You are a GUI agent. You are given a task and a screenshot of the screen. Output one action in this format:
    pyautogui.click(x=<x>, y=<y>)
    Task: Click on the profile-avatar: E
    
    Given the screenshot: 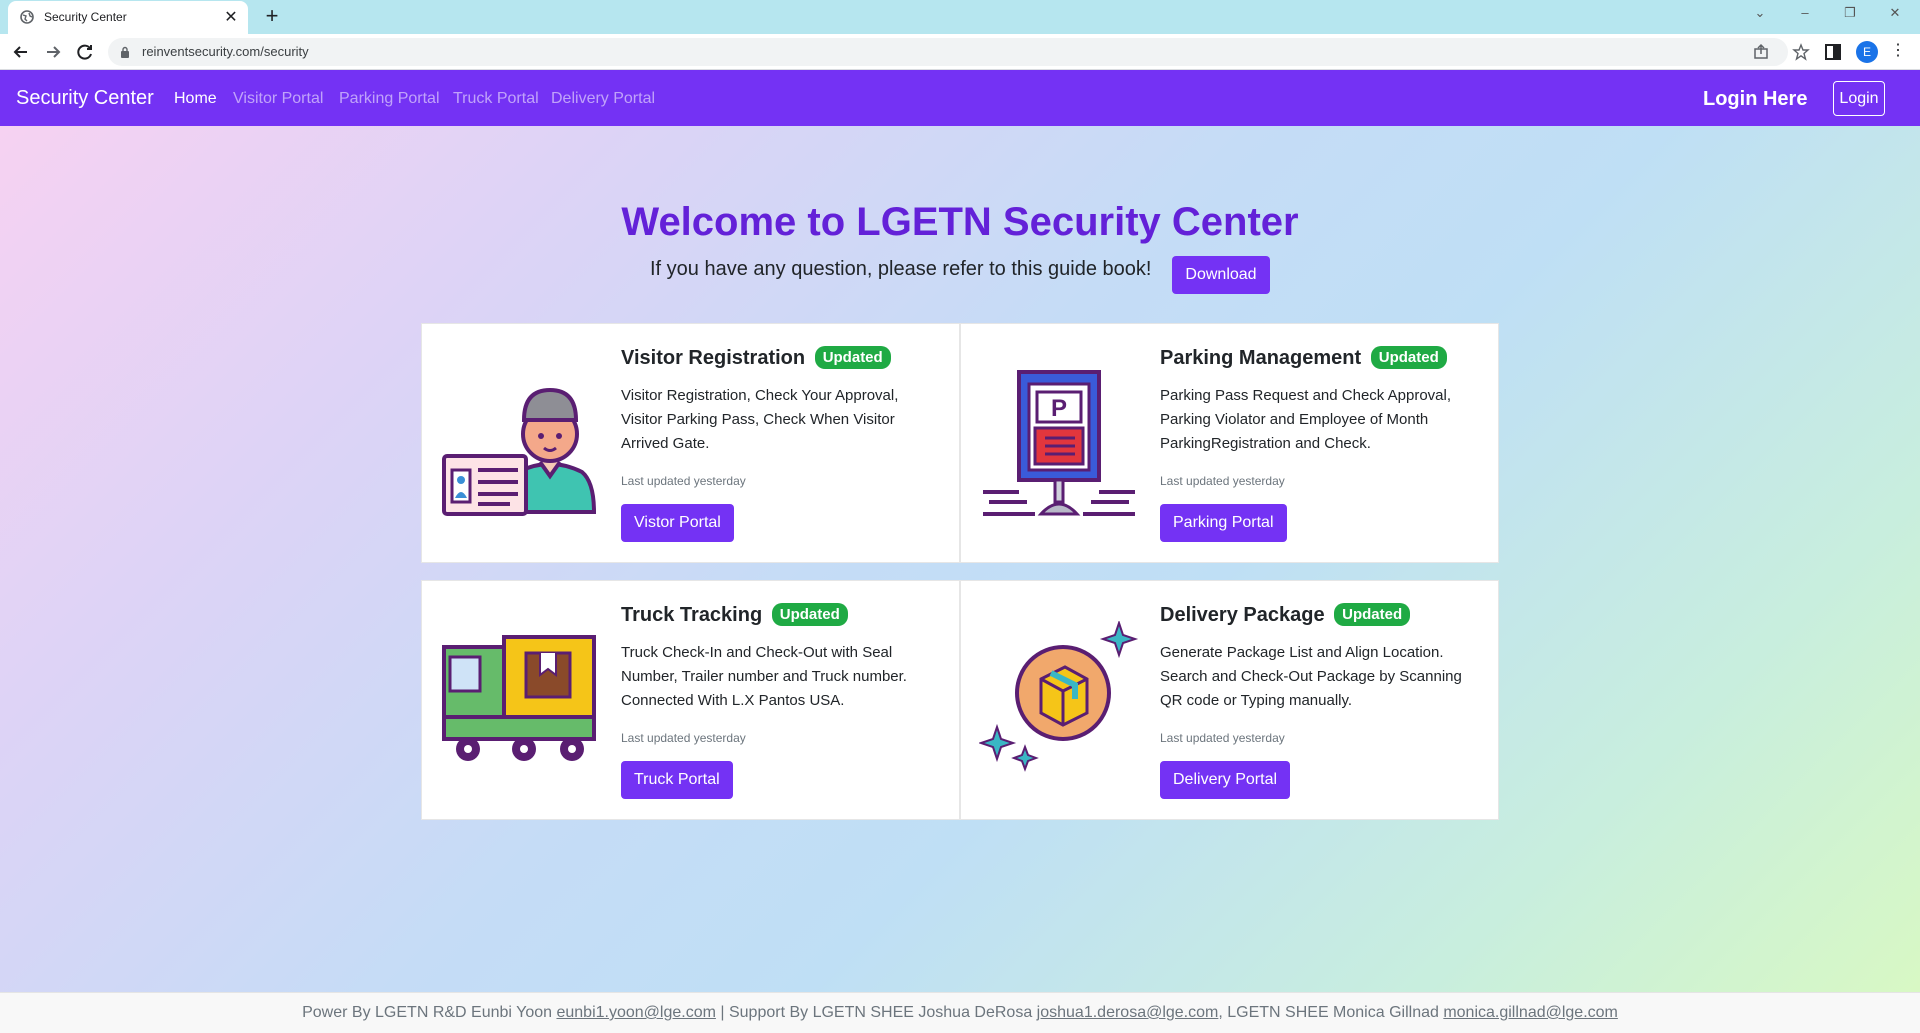 What is the action you would take?
    pyautogui.click(x=1867, y=52)
    